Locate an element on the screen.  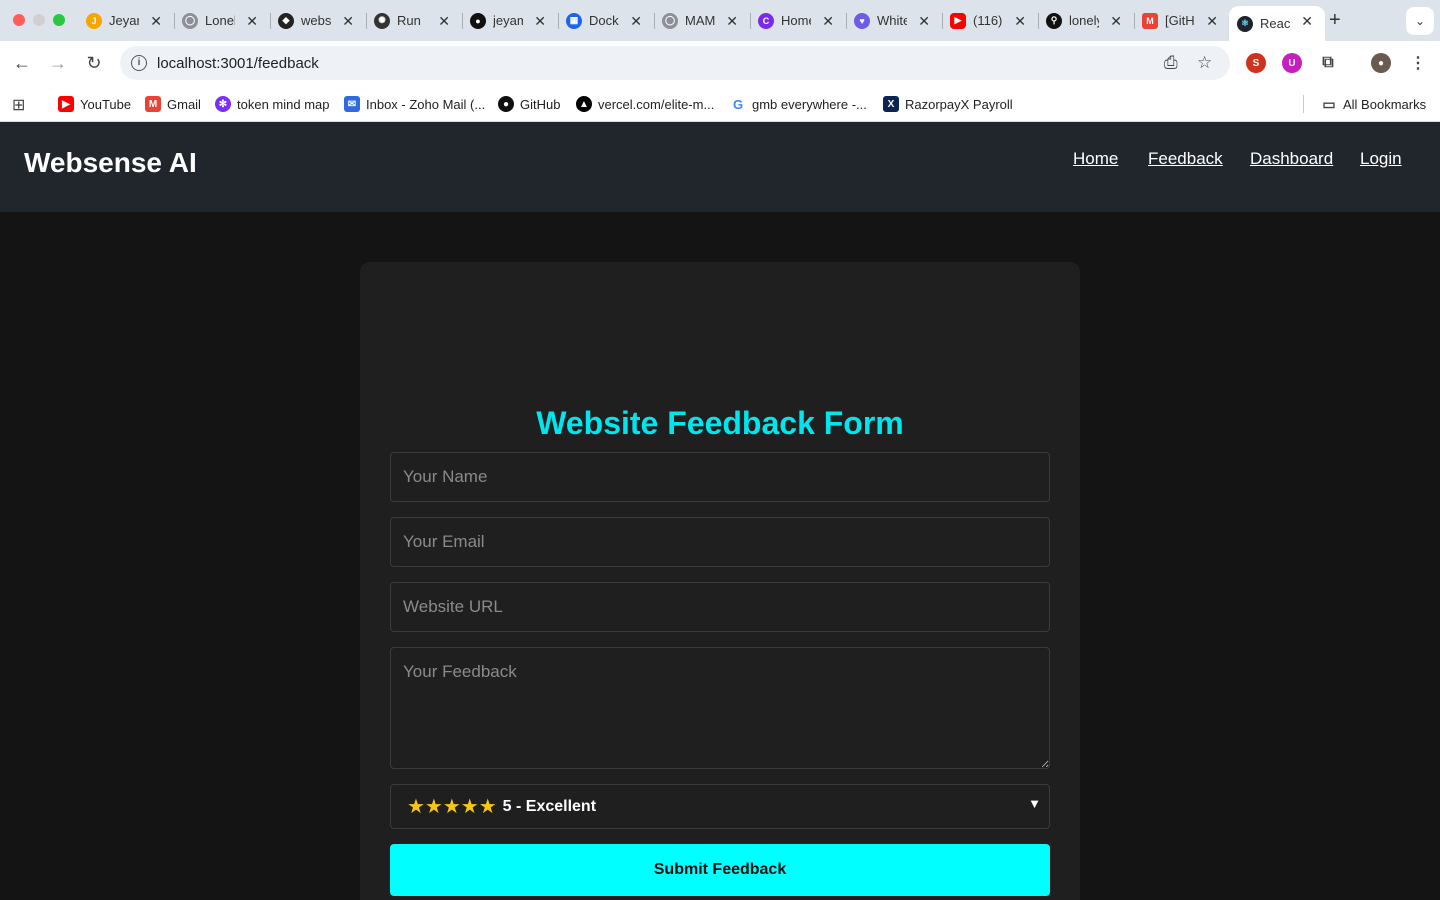
mindmap-icon: ✻ is located at coordinates (223, 104).